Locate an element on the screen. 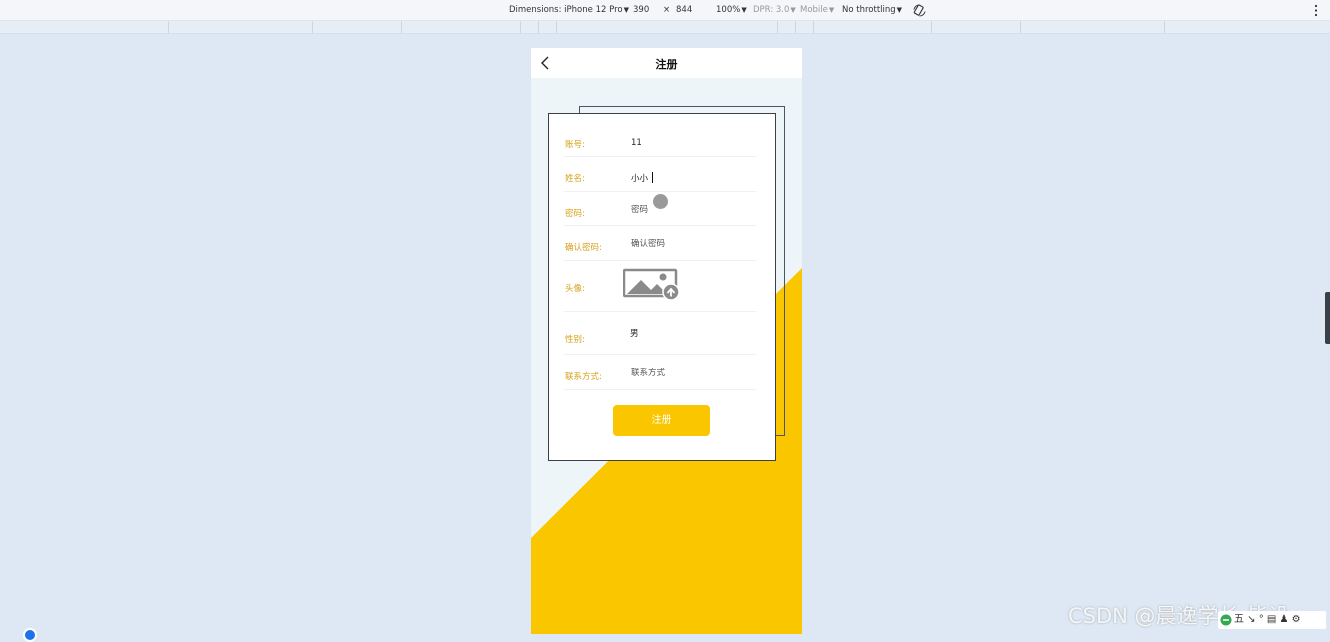 This screenshot has height=642, width=1330. password-label: 密码: is located at coordinates (575, 214).